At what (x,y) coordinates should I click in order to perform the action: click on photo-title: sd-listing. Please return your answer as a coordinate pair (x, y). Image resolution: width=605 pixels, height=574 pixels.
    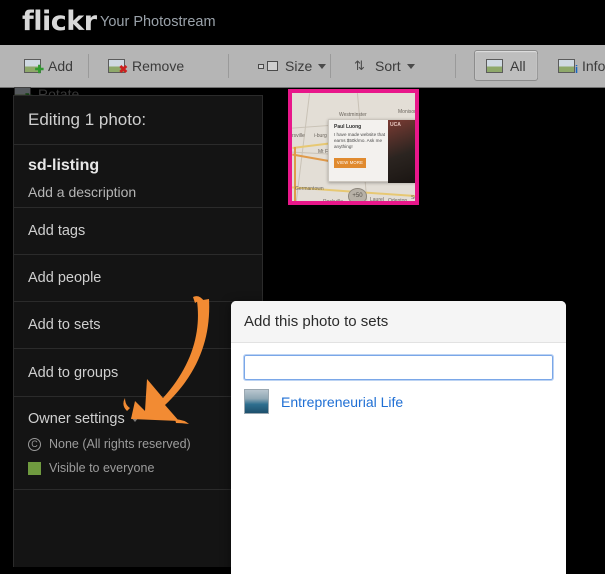
    Looking at the image, I should click on (138, 166).